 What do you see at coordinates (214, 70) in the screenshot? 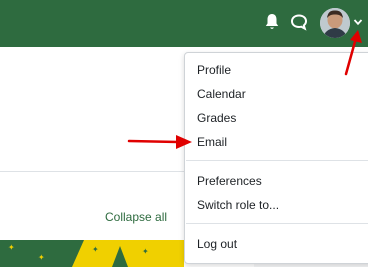
I see `menu-item-profile: Profile` at bounding box center [214, 70].